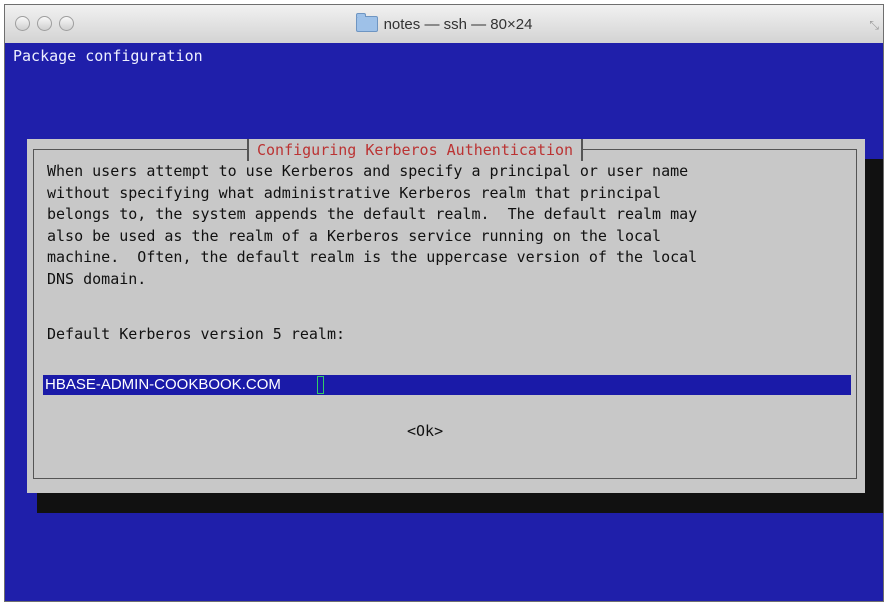 The height and width of the screenshot is (606, 888). What do you see at coordinates (163, 384) in the screenshot?
I see `realm-input-value: HBASE-ADMIN-COOKBOOK.COM` at bounding box center [163, 384].